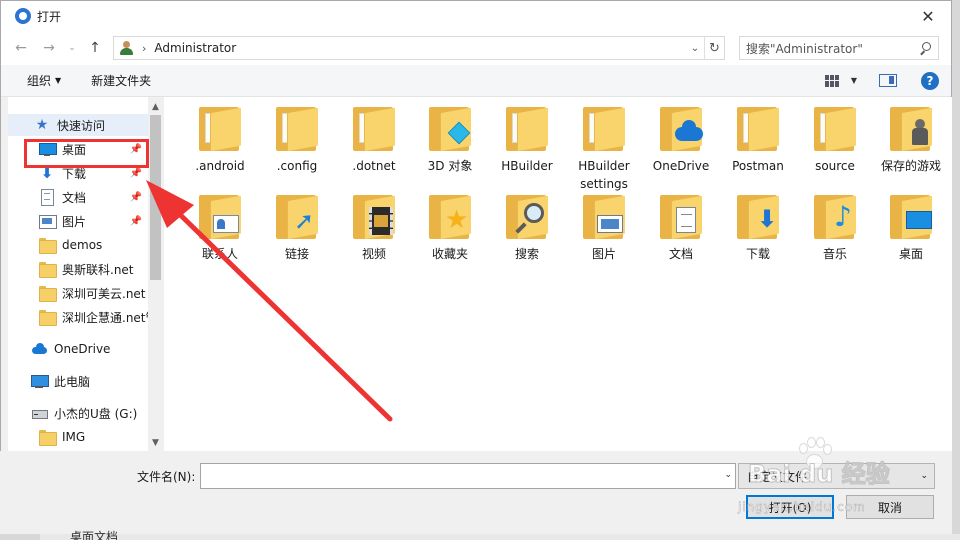 Image resolution: width=960 pixels, height=540 pixels. What do you see at coordinates (42, 125) in the screenshot?
I see `star-icon: ★` at bounding box center [42, 125].